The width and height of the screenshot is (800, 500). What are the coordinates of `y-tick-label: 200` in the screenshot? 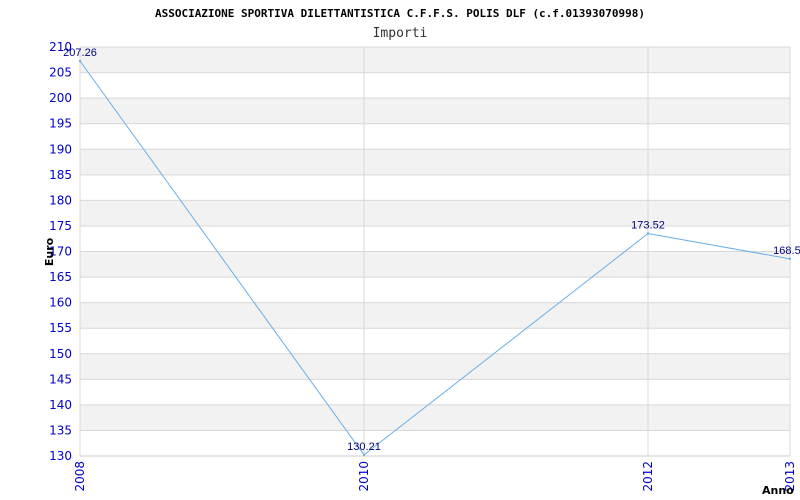 It's located at (60, 98).